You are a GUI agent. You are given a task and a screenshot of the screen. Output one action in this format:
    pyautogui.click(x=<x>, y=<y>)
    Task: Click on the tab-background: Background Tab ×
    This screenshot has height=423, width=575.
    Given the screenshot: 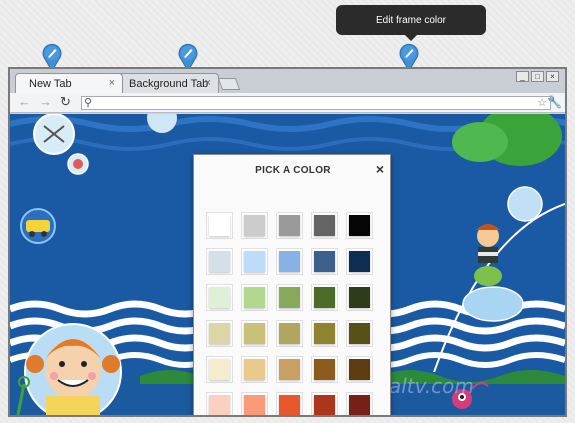 What is the action you would take?
    pyautogui.click(x=167, y=83)
    